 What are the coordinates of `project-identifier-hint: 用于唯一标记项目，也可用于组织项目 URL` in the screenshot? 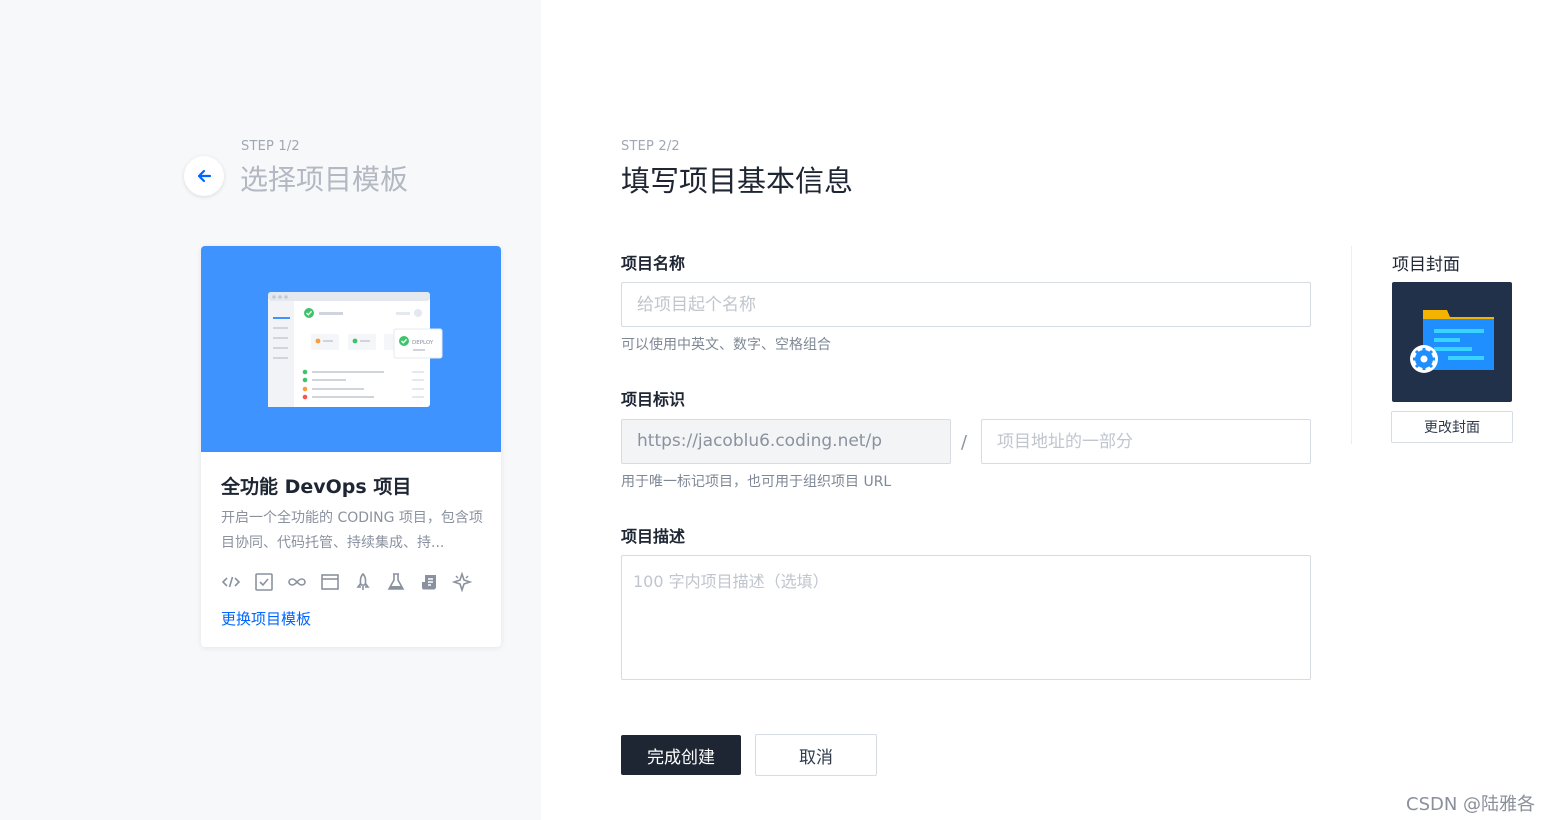 It's located at (756, 482).